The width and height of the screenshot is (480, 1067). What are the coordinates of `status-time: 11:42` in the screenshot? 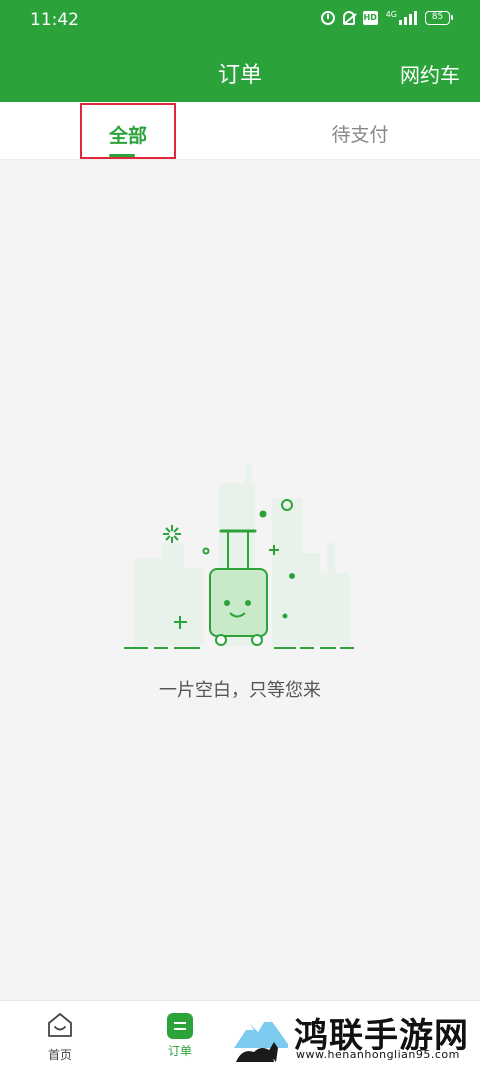 It's located at (54, 20).